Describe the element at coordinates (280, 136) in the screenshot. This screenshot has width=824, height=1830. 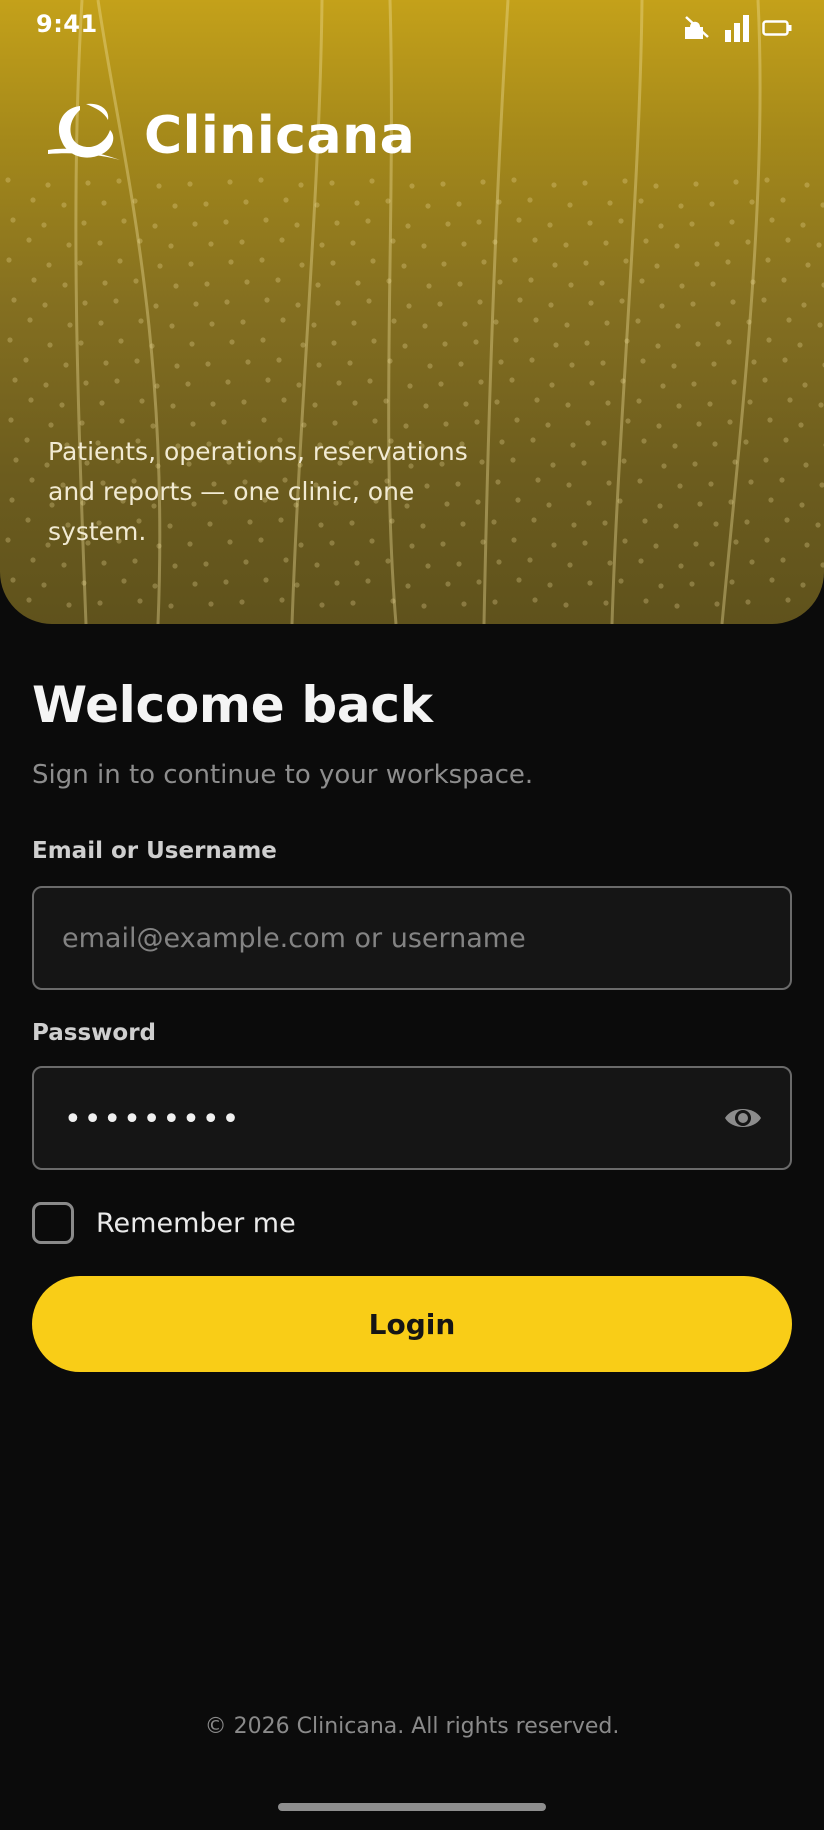
I see `brand-name: Clinicana` at that location.